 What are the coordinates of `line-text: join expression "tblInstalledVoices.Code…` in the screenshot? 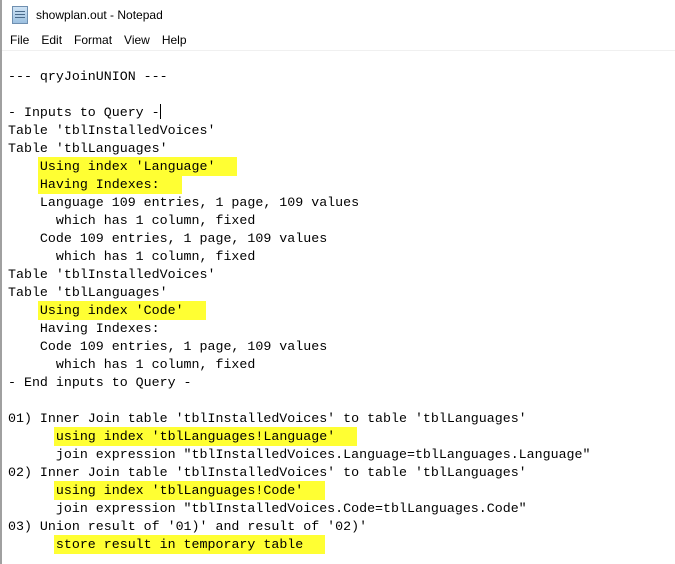 It's located at (267, 508).